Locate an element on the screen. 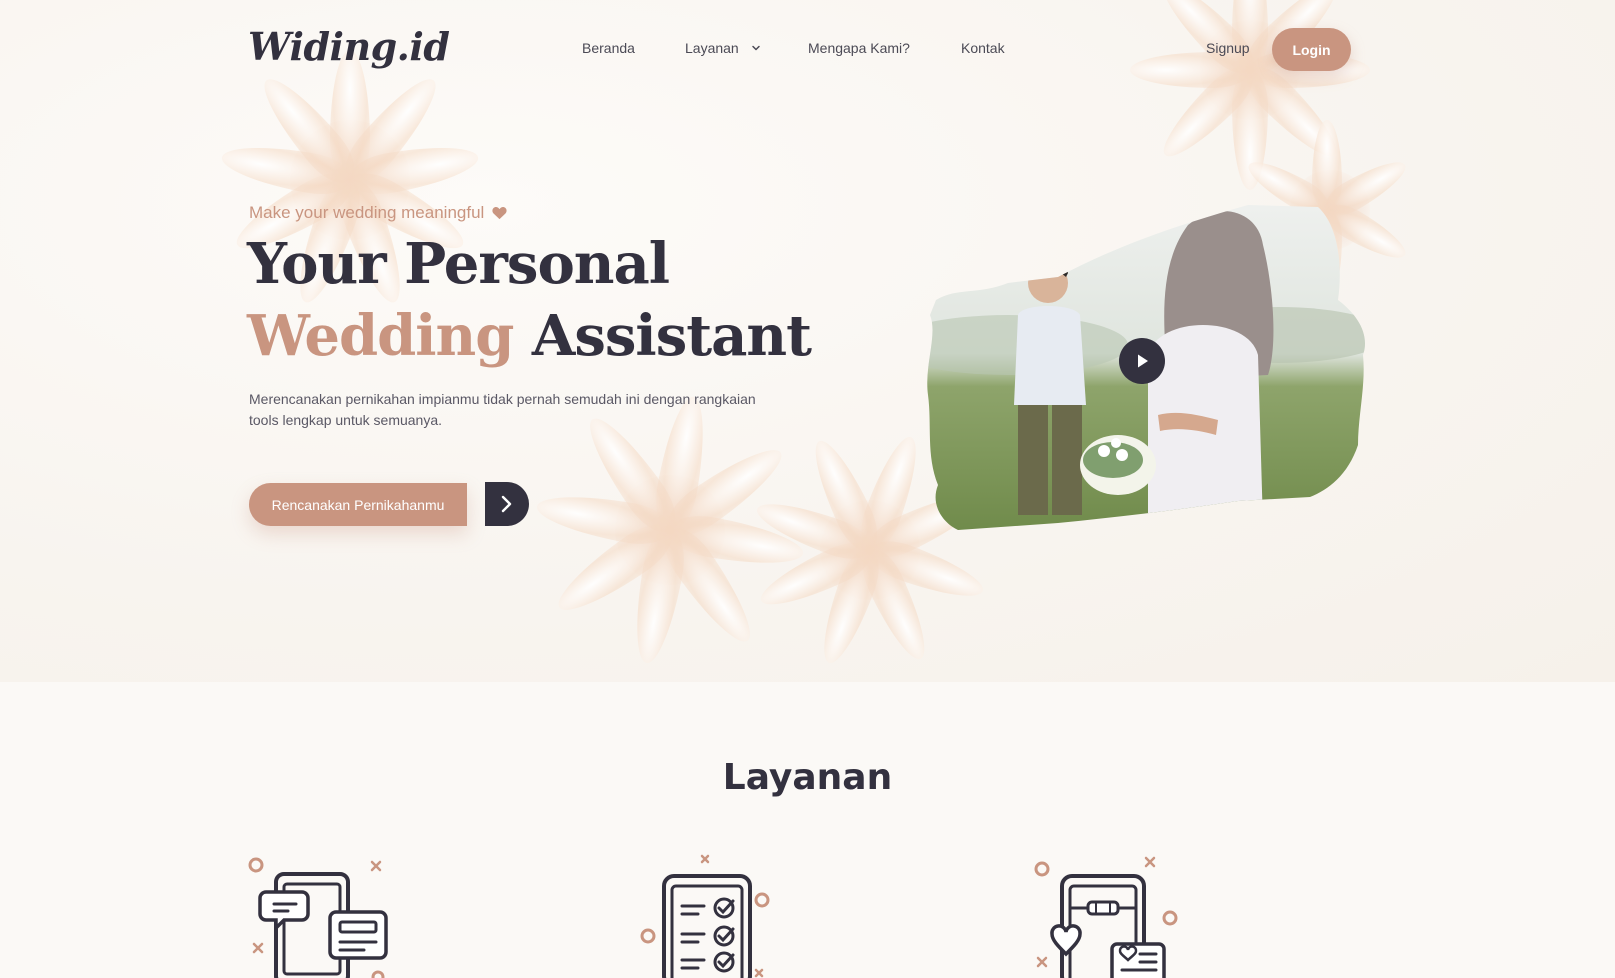  invitation-phone-icon is located at coordinates (1106, 917).